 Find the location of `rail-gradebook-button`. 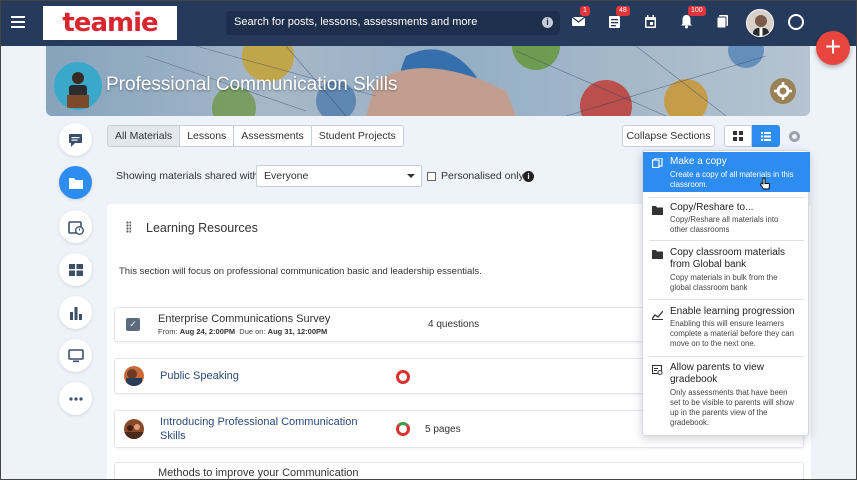

rail-gradebook-button is located at coordinates (75, 269).